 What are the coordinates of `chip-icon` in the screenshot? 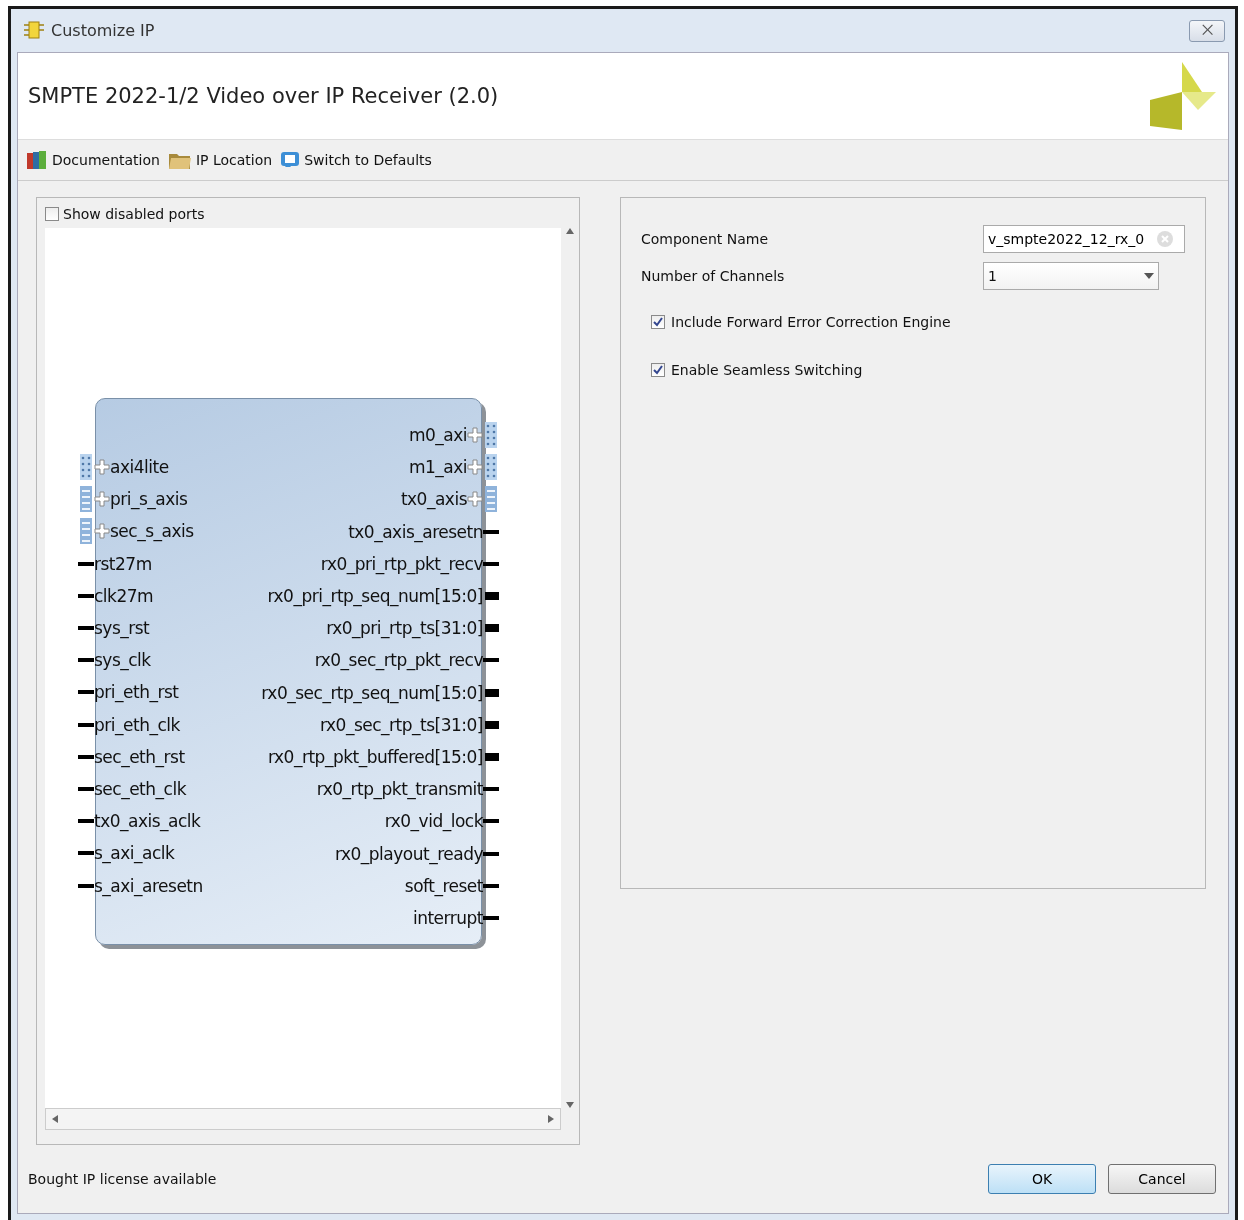 It's located at (34, 30).